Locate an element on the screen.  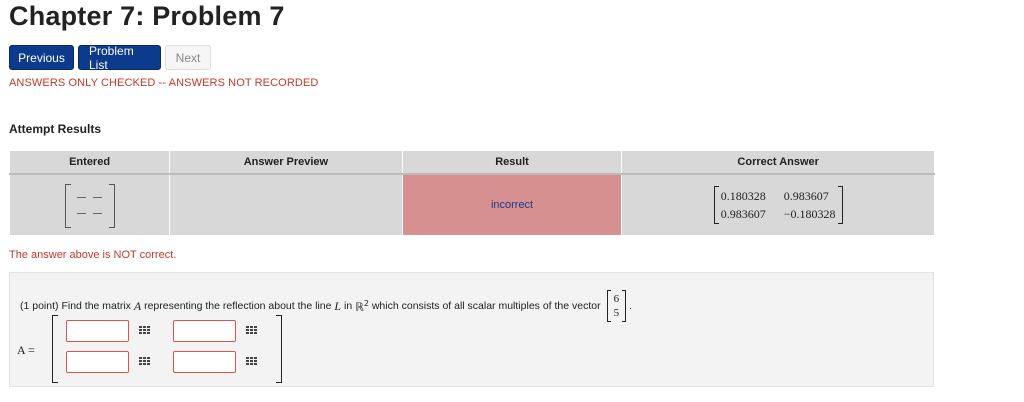
correct-answer-matrix: 0.180328 0.983607 0.983607 −0.180328 is located at coordinates (778, 205).